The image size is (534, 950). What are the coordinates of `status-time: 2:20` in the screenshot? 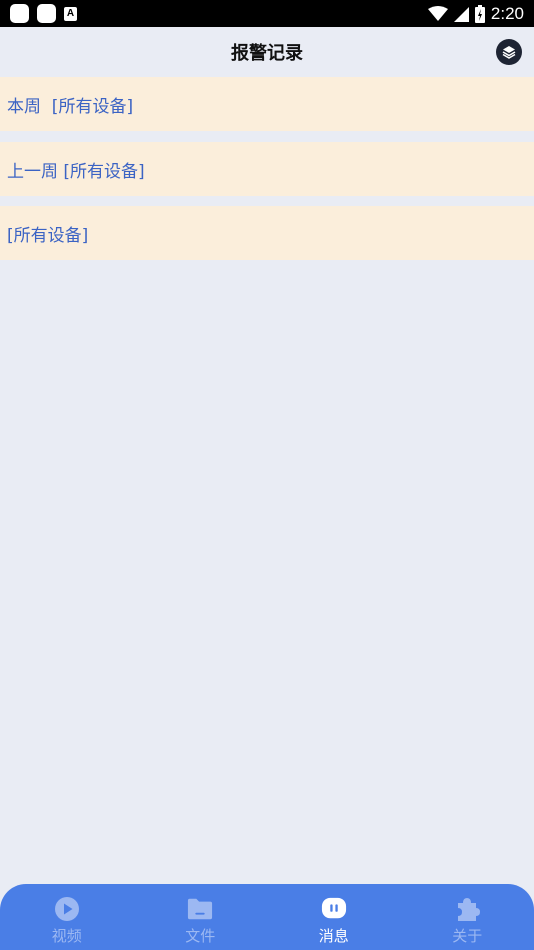 It's located at (507, 13).